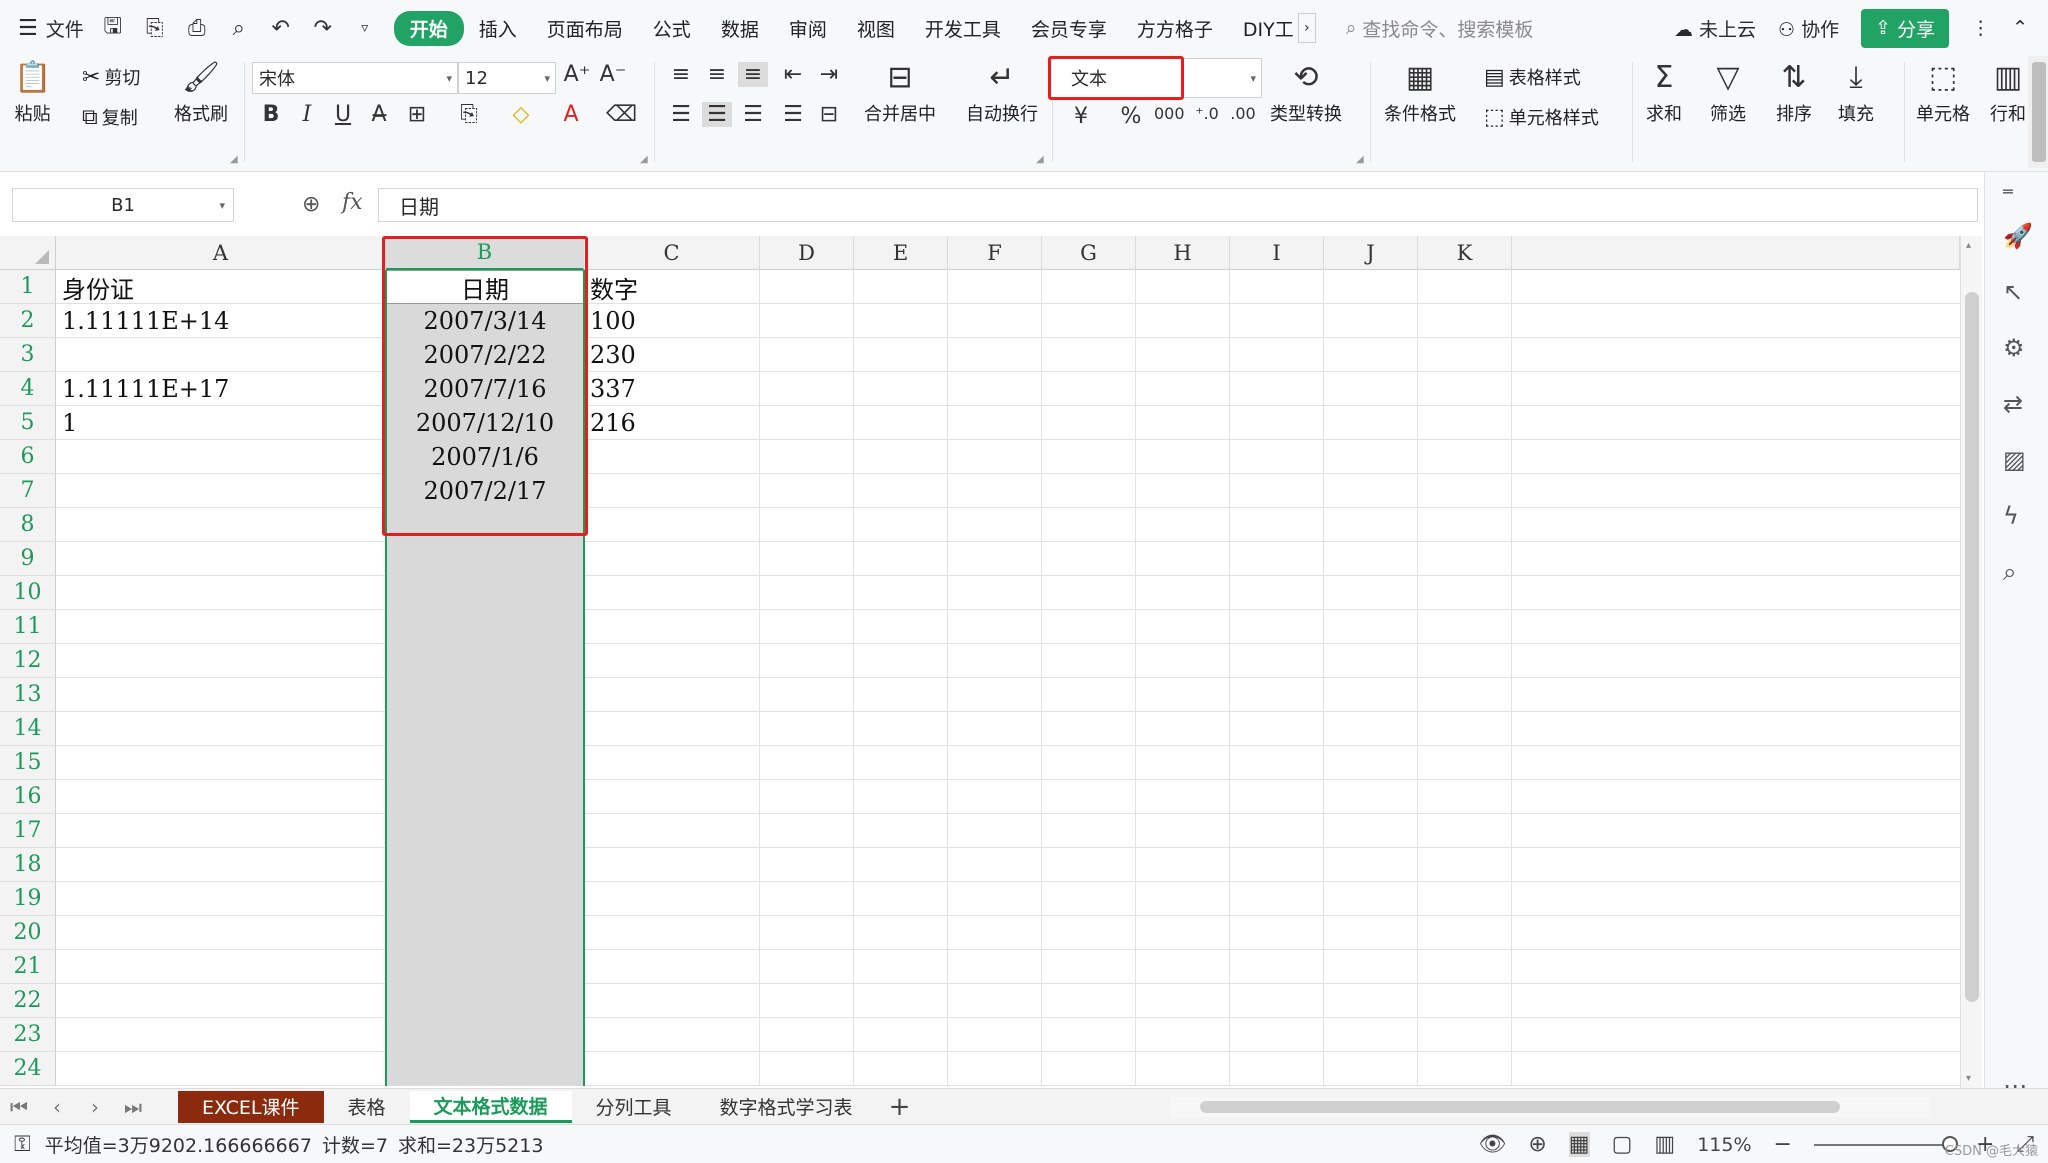 This screenshot has height=1163, width=2048. Describe the element at coordinates (793, 114) in the screenshot. I see `justify-icon: ☰` at that location.